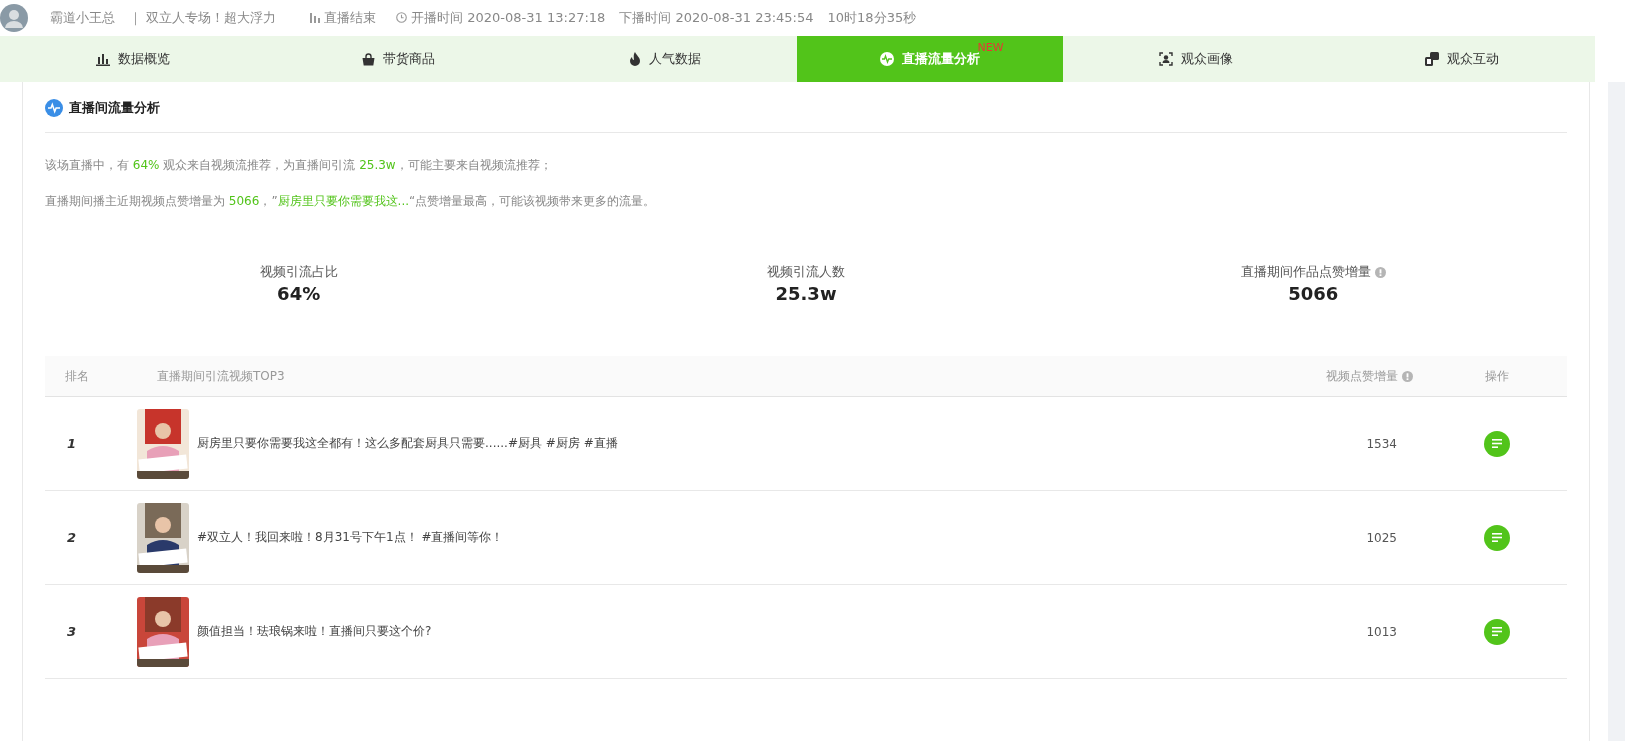  I want to click on portrait-icon, so click(1166, 59).